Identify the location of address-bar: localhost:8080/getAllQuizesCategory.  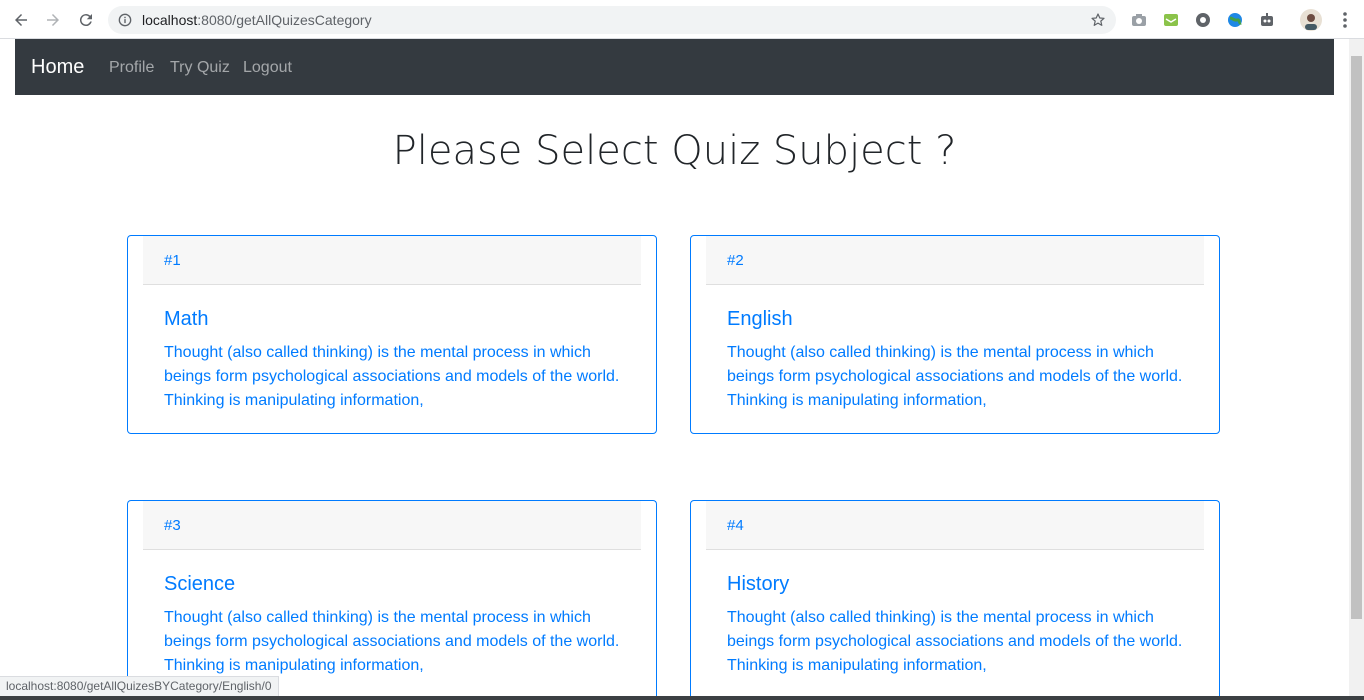
(612, 20).